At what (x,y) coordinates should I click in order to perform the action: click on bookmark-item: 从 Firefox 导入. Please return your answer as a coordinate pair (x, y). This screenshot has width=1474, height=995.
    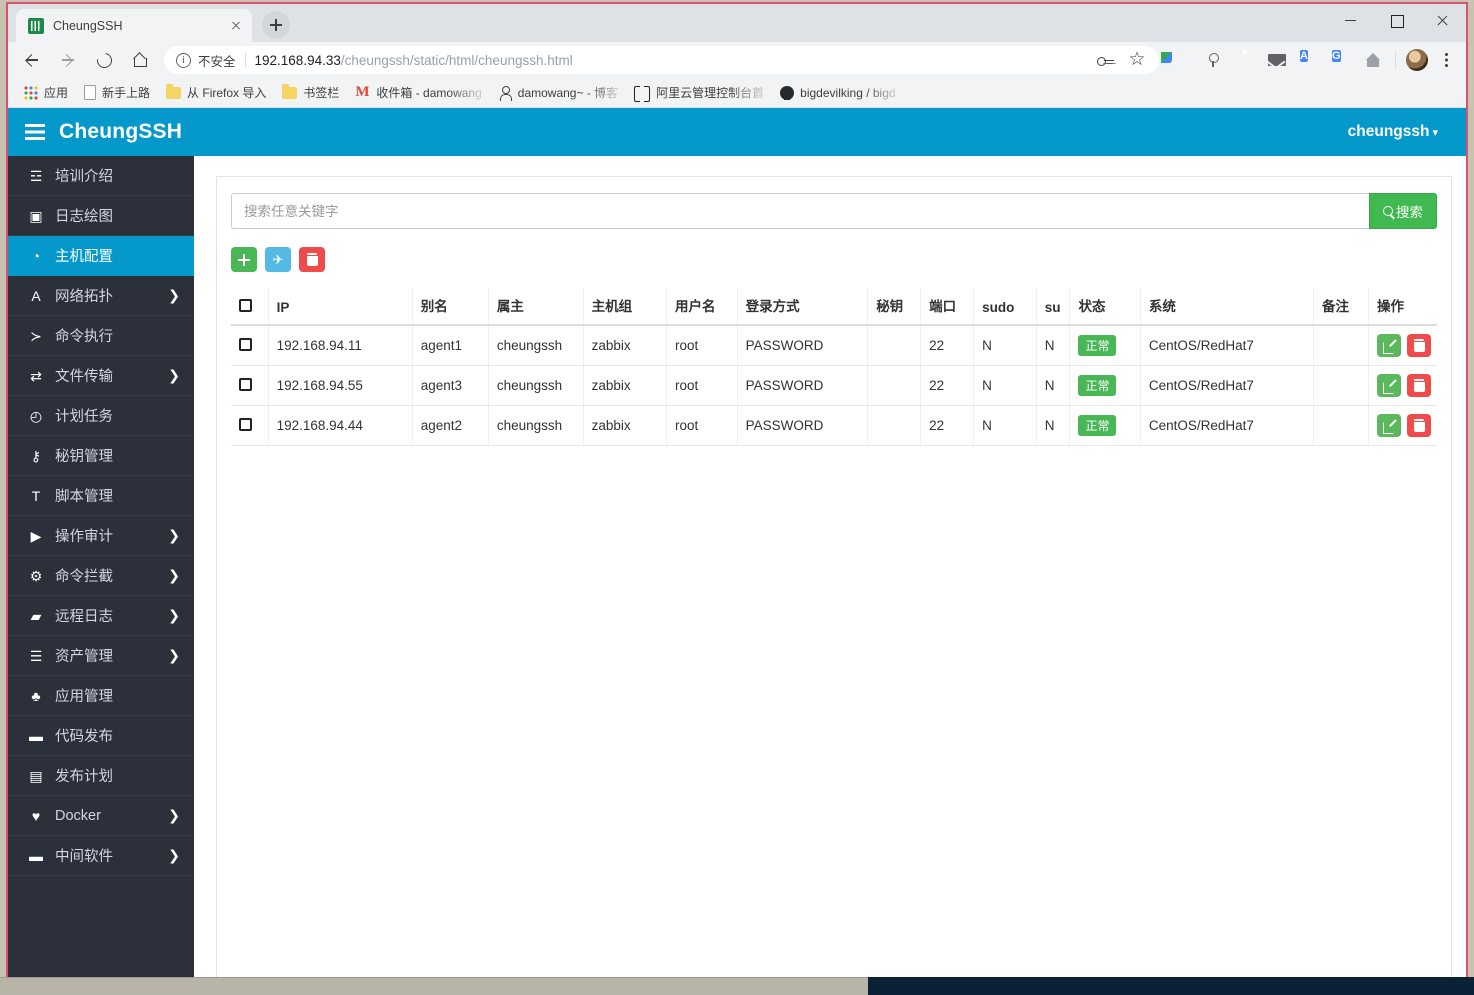
    Looking at the image, I should click on (216, 93).